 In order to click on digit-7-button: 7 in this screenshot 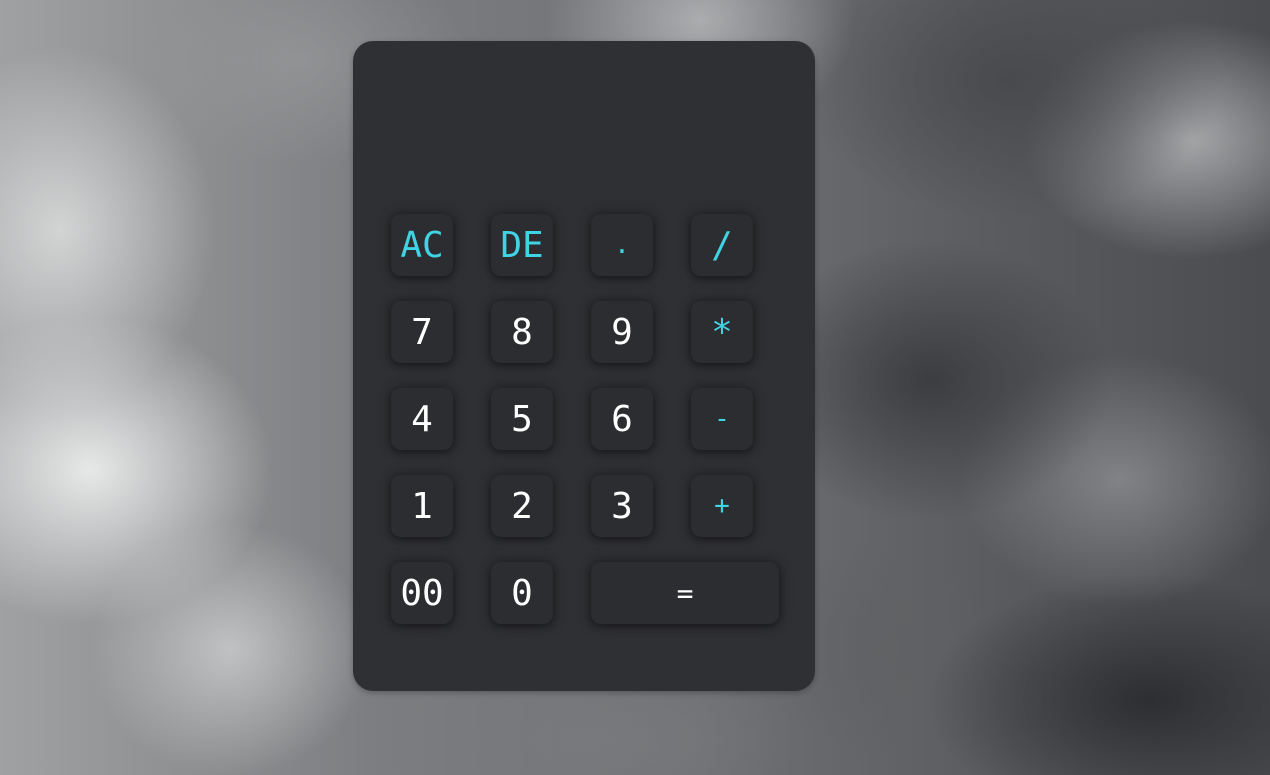, I will do `click(422, 332)`.